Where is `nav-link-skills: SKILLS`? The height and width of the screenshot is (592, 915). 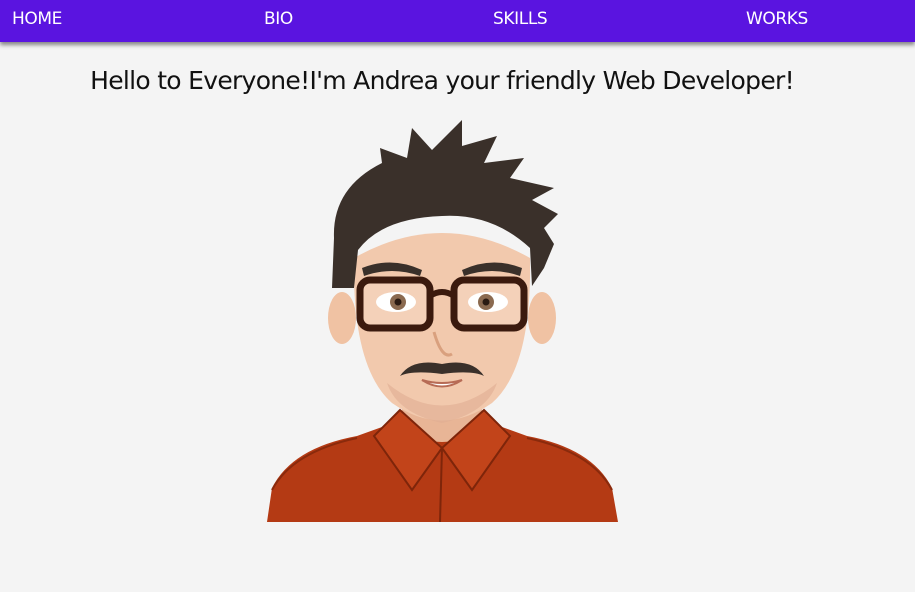 nav-link-skills: SKILLS is located at coordinates (520, 20).